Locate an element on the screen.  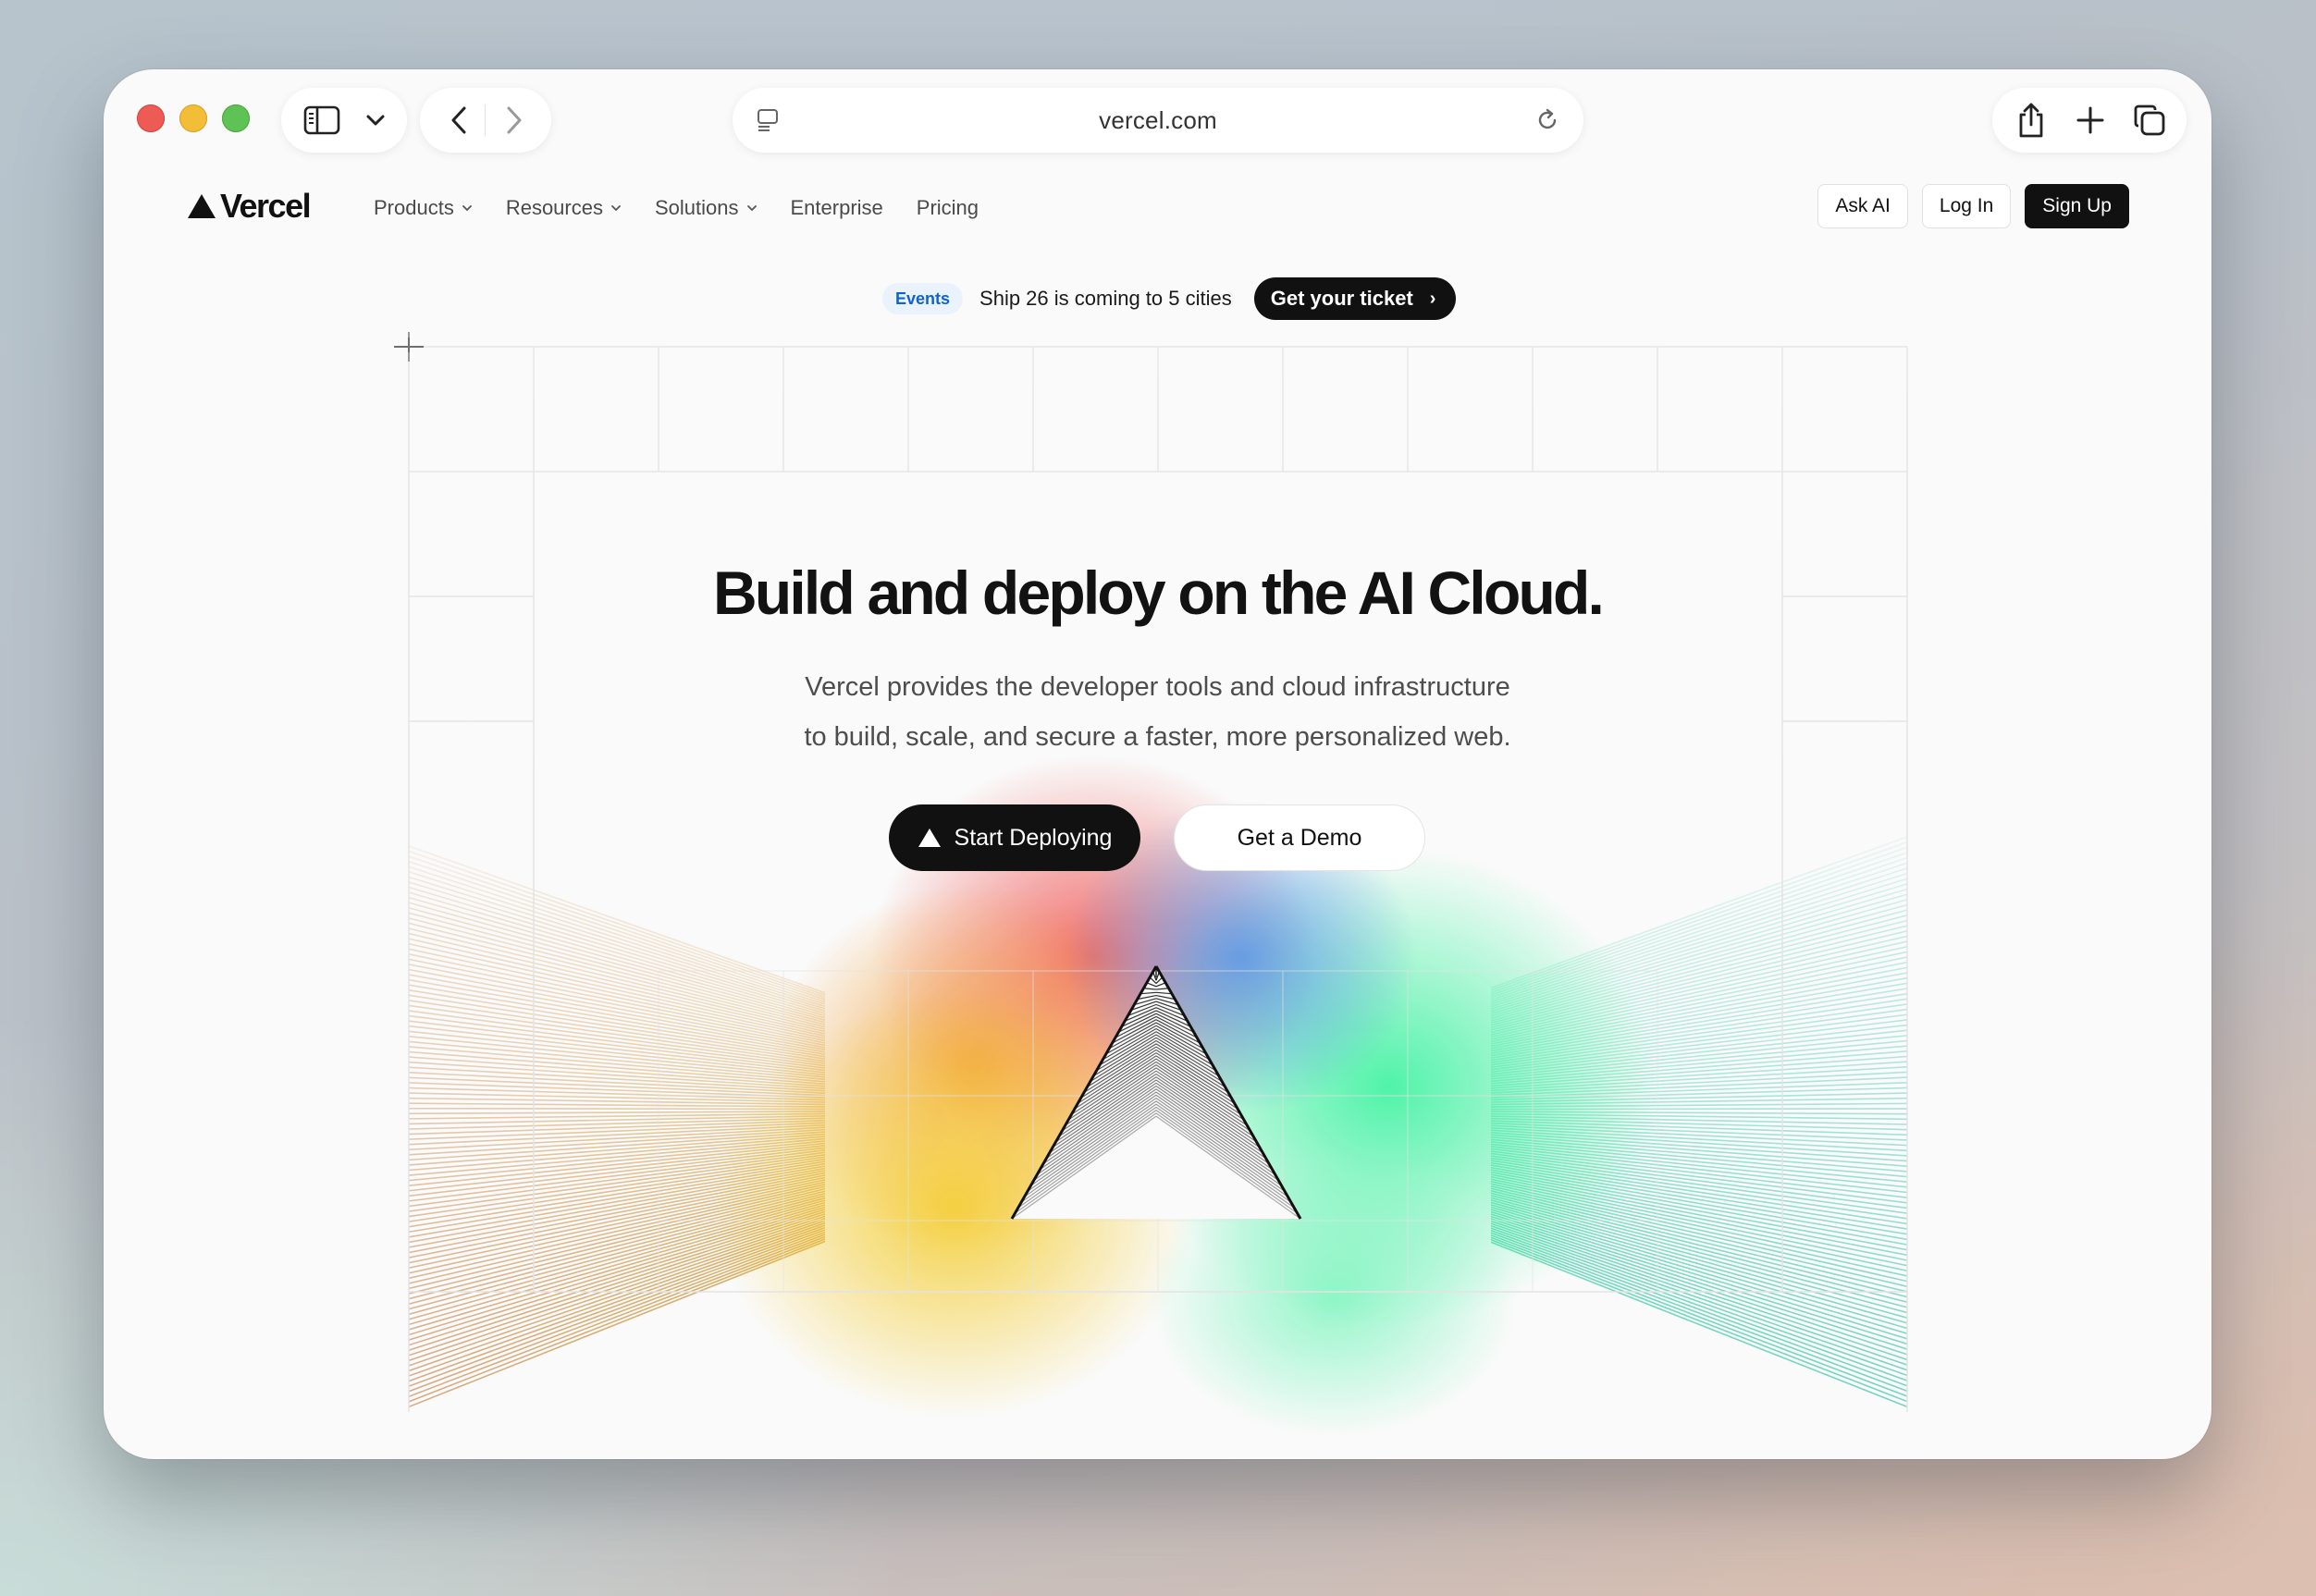
get-demo-button: Get a Demo is located at coordinates (1299, 837).